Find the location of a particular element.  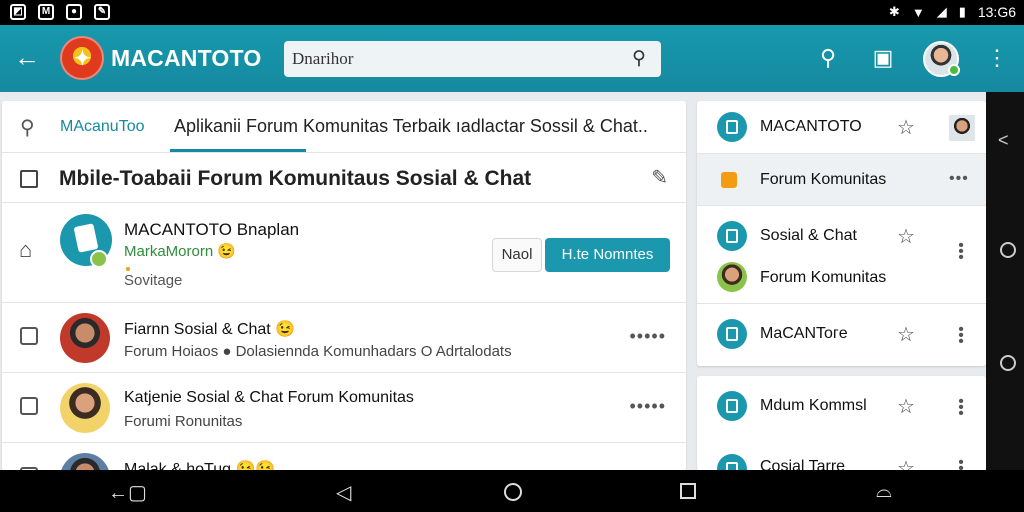

side-home-button is located at coordinates (1008, 250).